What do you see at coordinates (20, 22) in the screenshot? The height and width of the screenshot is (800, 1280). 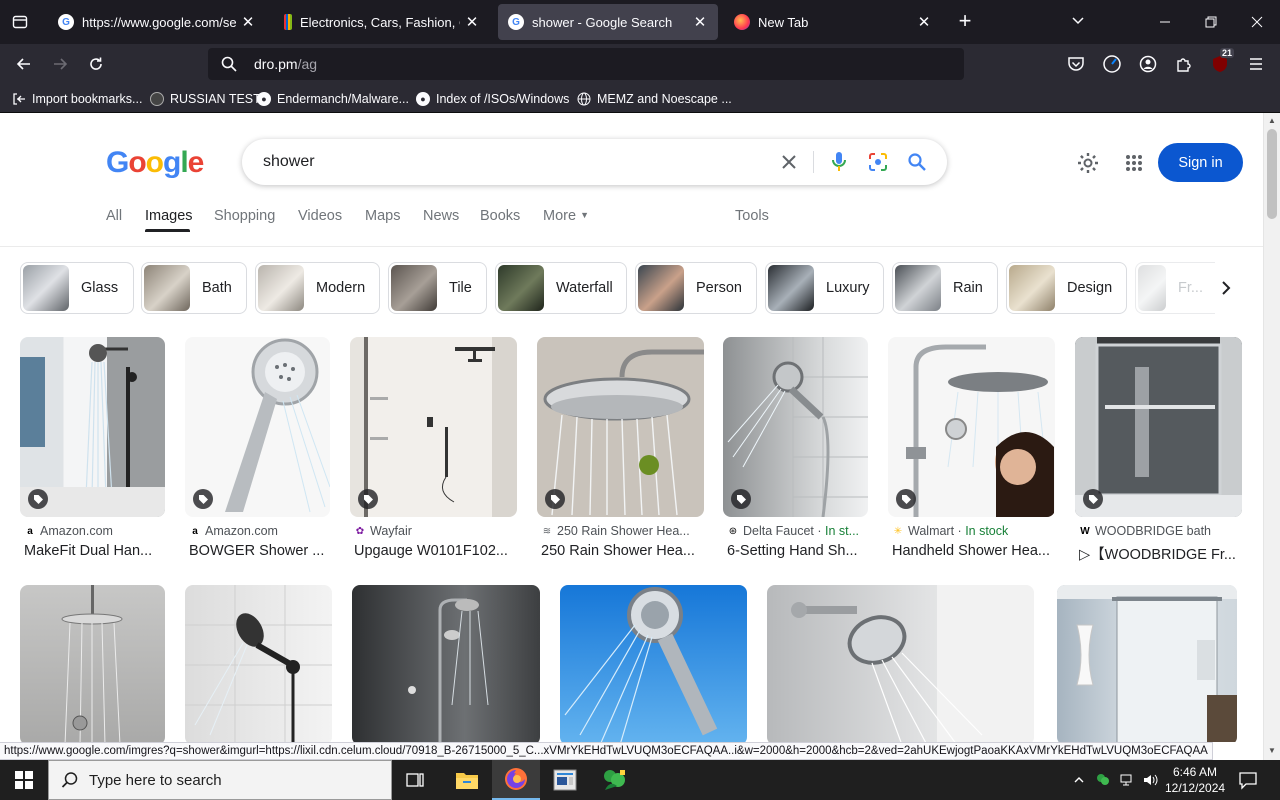 I see `firefox-view-icon` at bounding box center [20, 22].